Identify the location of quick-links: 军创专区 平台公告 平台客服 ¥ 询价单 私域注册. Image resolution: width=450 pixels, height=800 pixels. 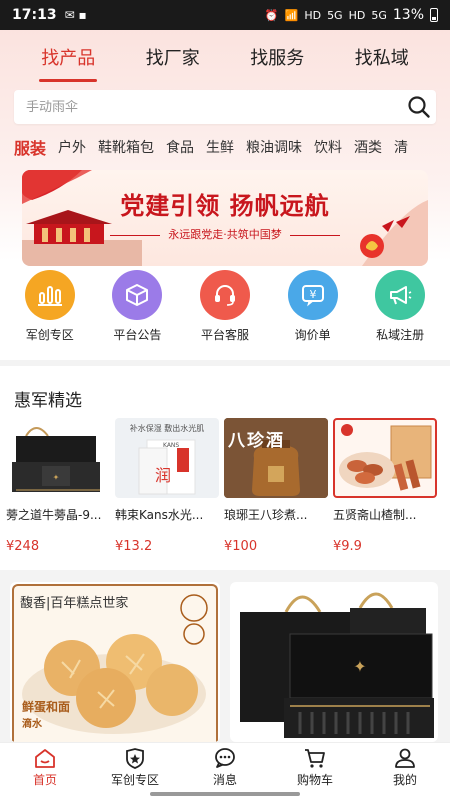
(225, 309).